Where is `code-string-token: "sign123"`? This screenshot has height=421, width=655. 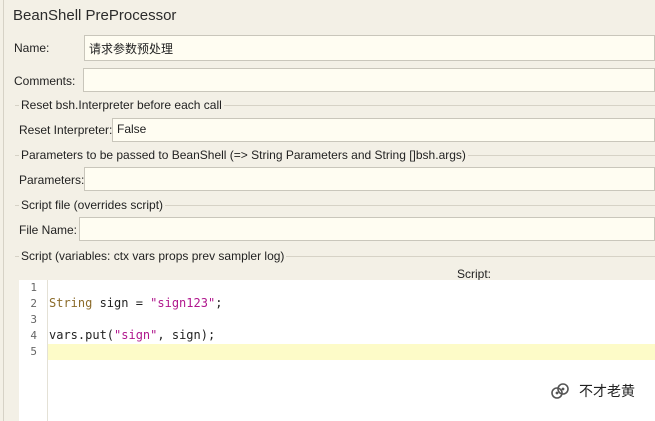
code-string-token: "sign123" is located at coordinates (183, 303).